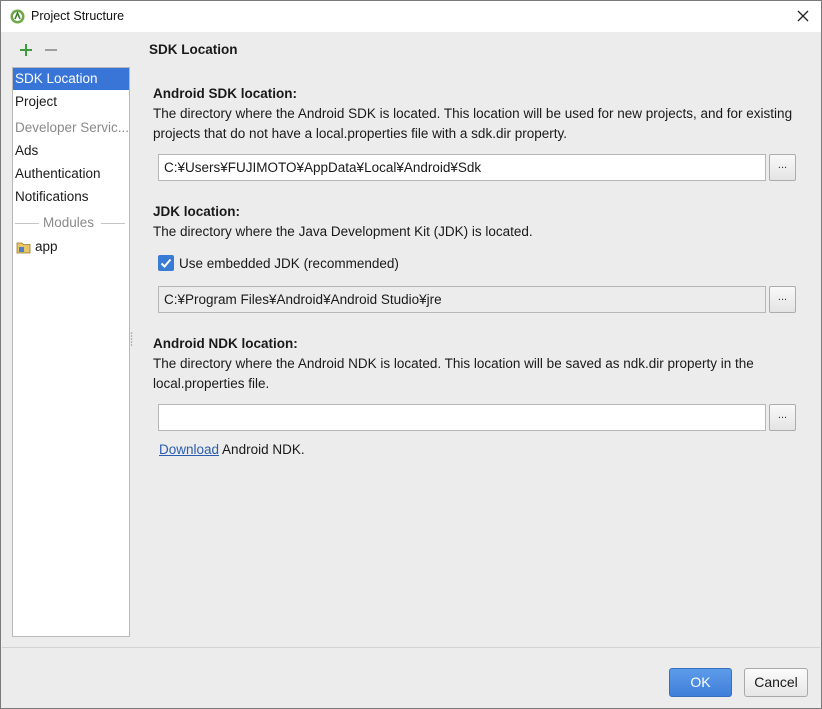  What do you see at coordinates (197, 211) in the screenshot?
I see `jdk-location-label: JDK location:` at bounding box center [197, 211].